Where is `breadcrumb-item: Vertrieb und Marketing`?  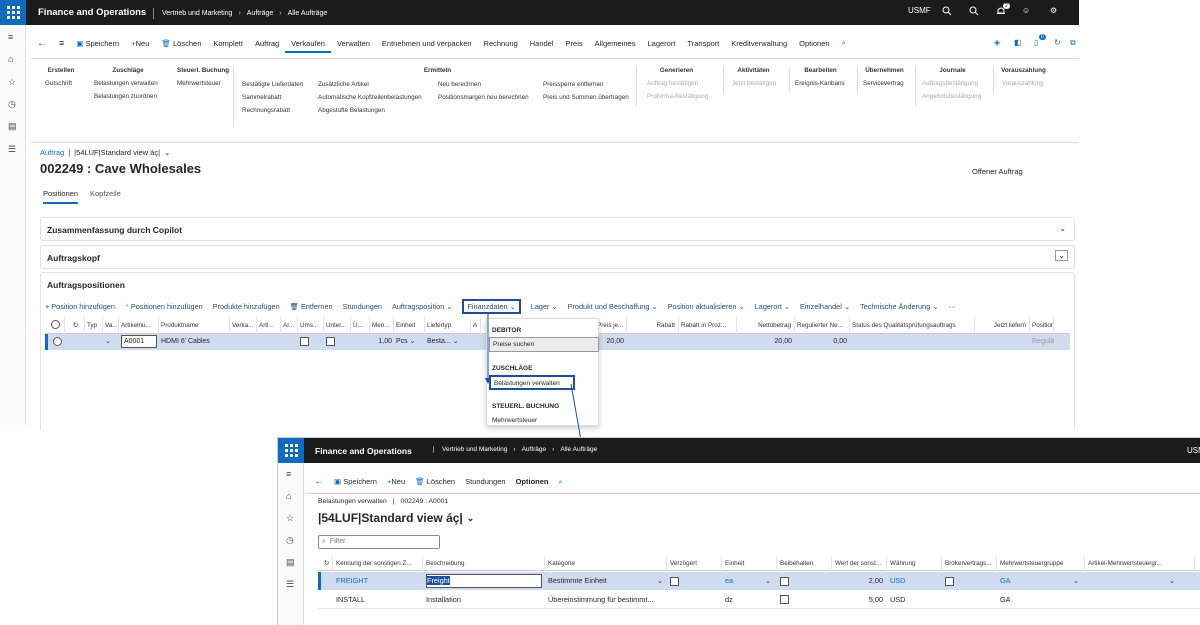
breadcrumb-item: Vertrieb und Marketing is located at coordinates (197, 13).